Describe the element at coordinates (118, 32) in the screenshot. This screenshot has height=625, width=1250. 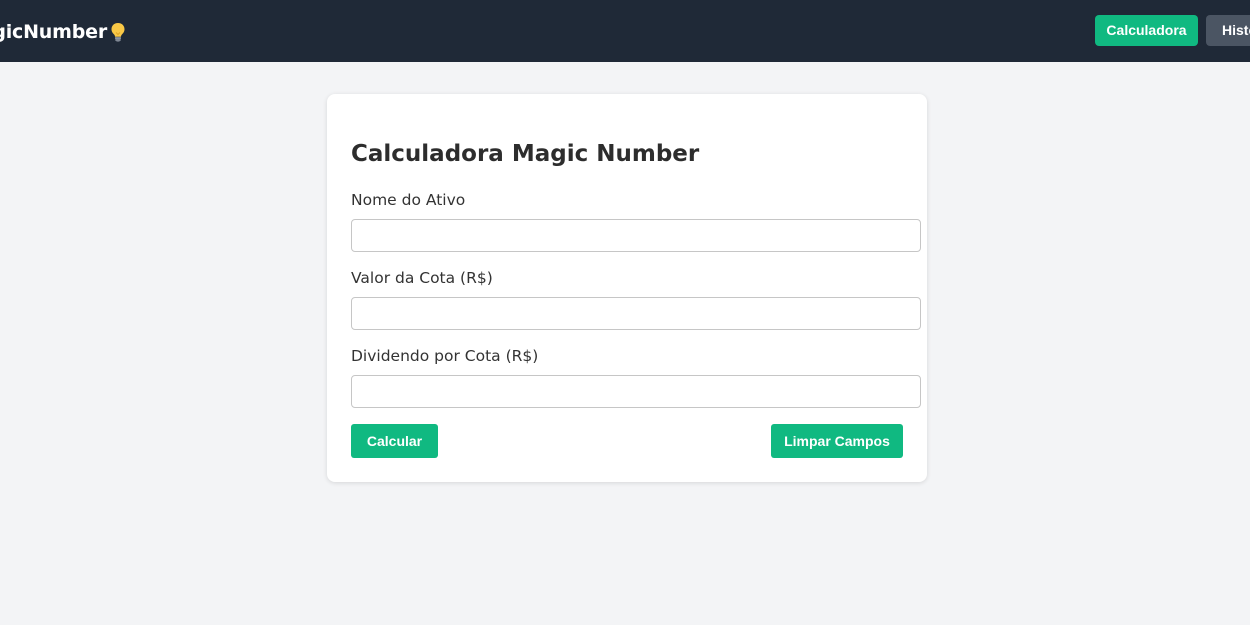
I see `lightbulb-icon` at that location.